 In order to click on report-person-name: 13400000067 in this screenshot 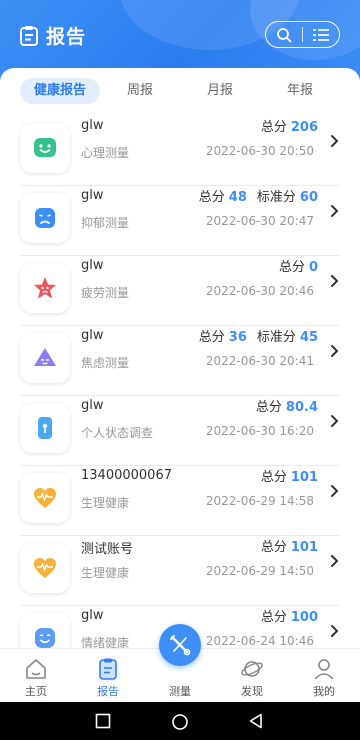, I will do `click(126, 475)`.